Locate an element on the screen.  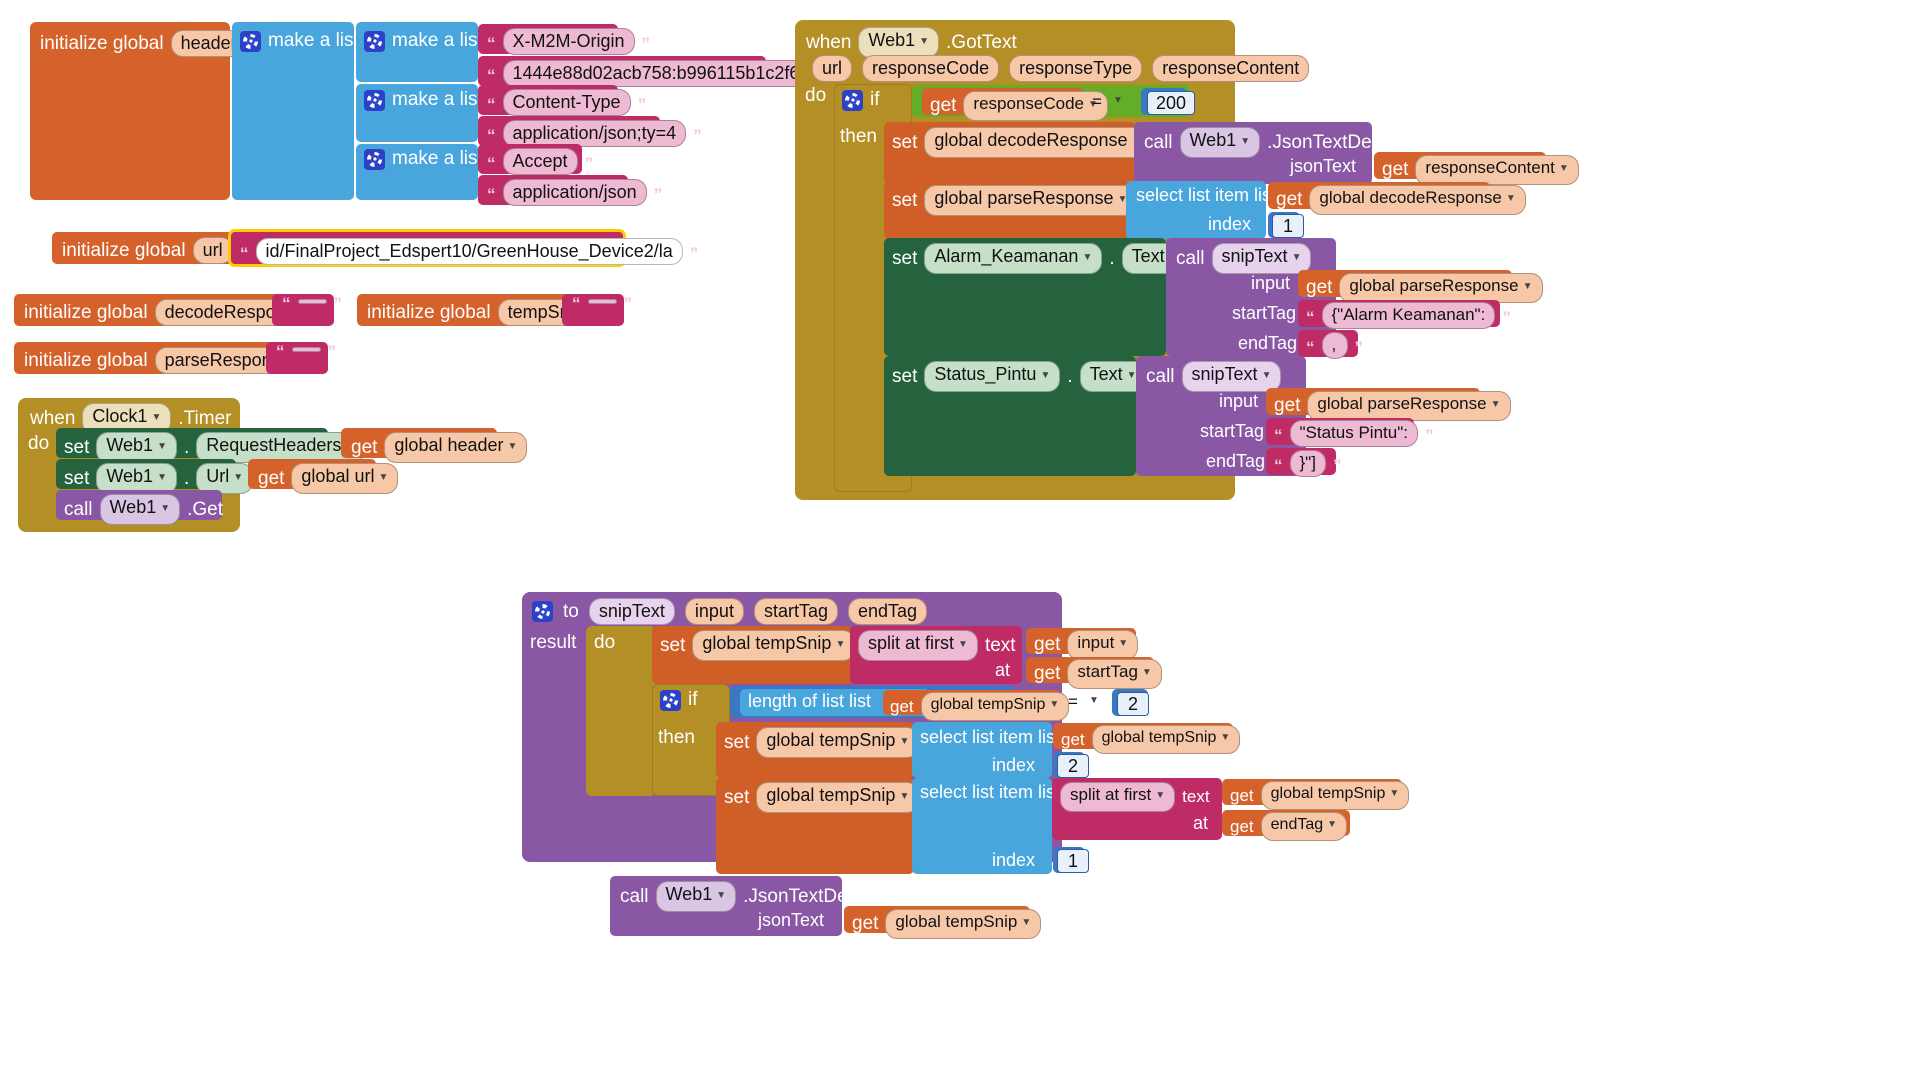
init-global-url-row: initialize global url to is located at coordinates (158, 250).